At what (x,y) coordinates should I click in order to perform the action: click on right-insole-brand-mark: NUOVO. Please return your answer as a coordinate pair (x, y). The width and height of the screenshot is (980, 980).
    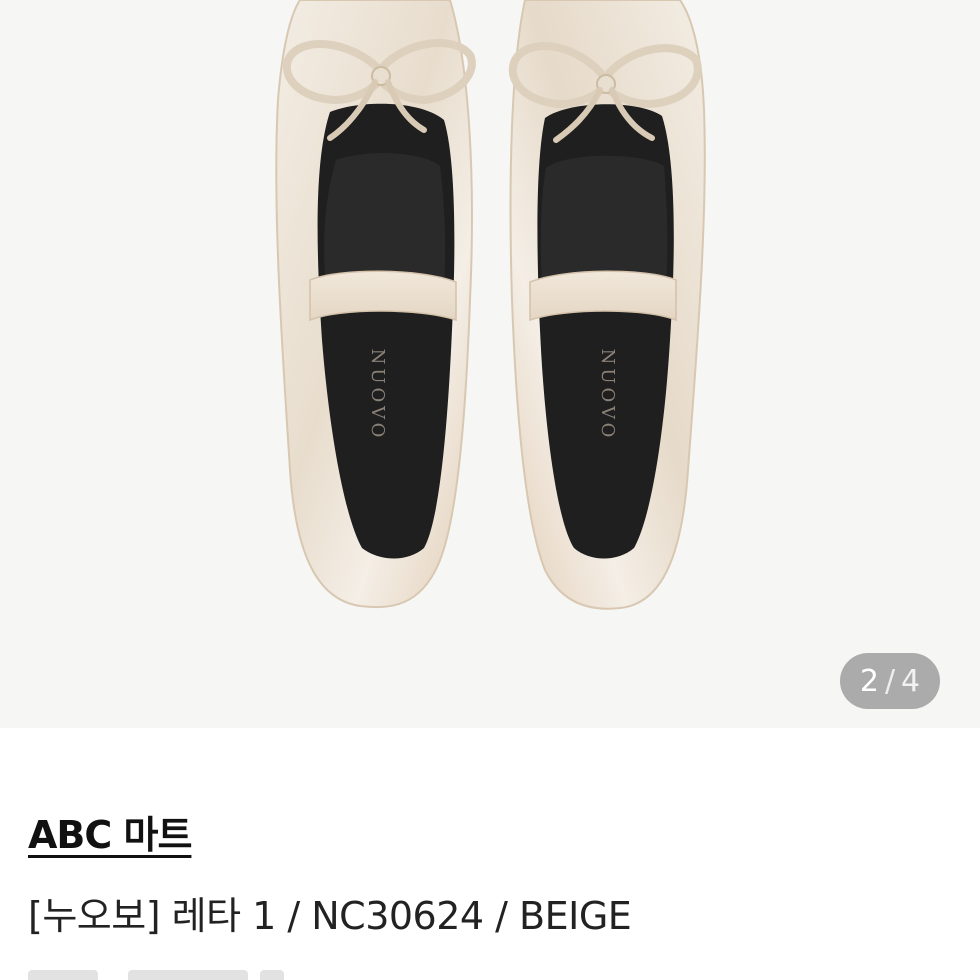
    Looking at the image, I should click on (607, 395).